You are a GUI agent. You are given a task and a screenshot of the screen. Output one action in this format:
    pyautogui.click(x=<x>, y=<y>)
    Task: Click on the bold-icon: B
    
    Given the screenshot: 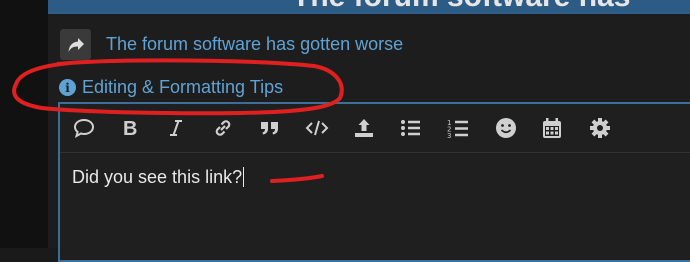 What is the action you would take?
    pyautogui.click(x=130, y=128)
    